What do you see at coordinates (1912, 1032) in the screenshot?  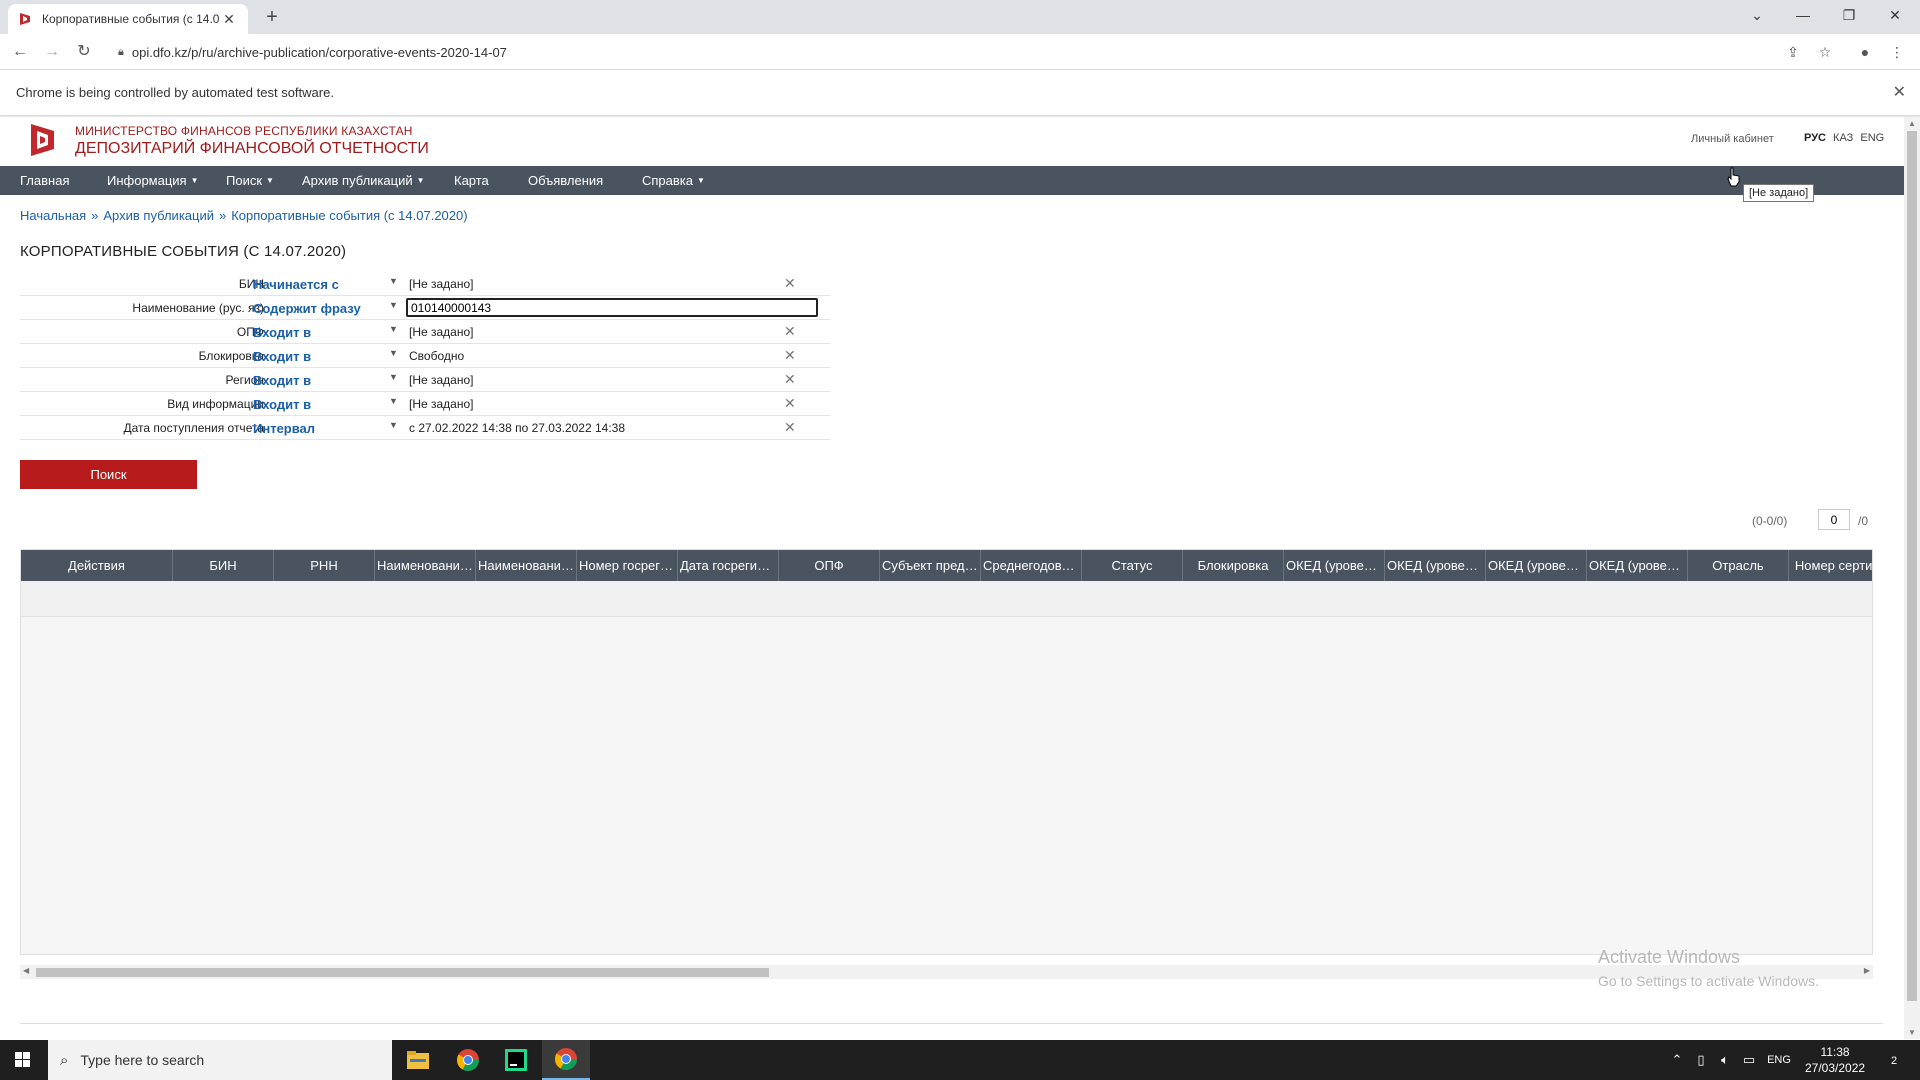 I see `scroll-down-icon: ▼` at bounding box center [1912, 1032].